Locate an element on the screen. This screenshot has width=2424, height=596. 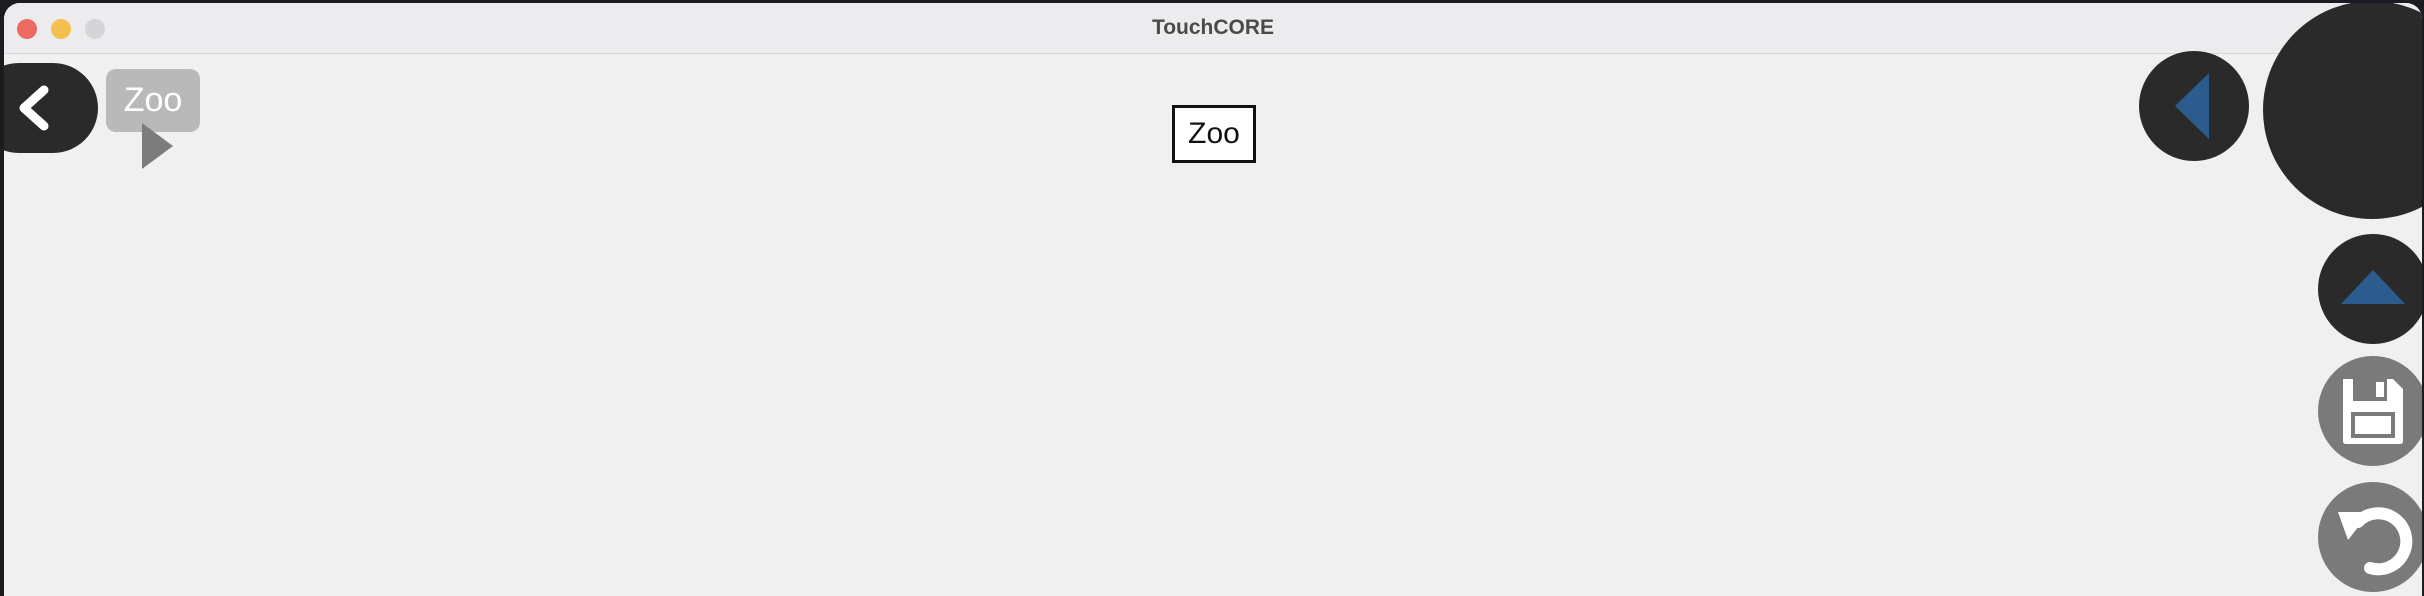
save-button is located at coordinates (2370, 411).